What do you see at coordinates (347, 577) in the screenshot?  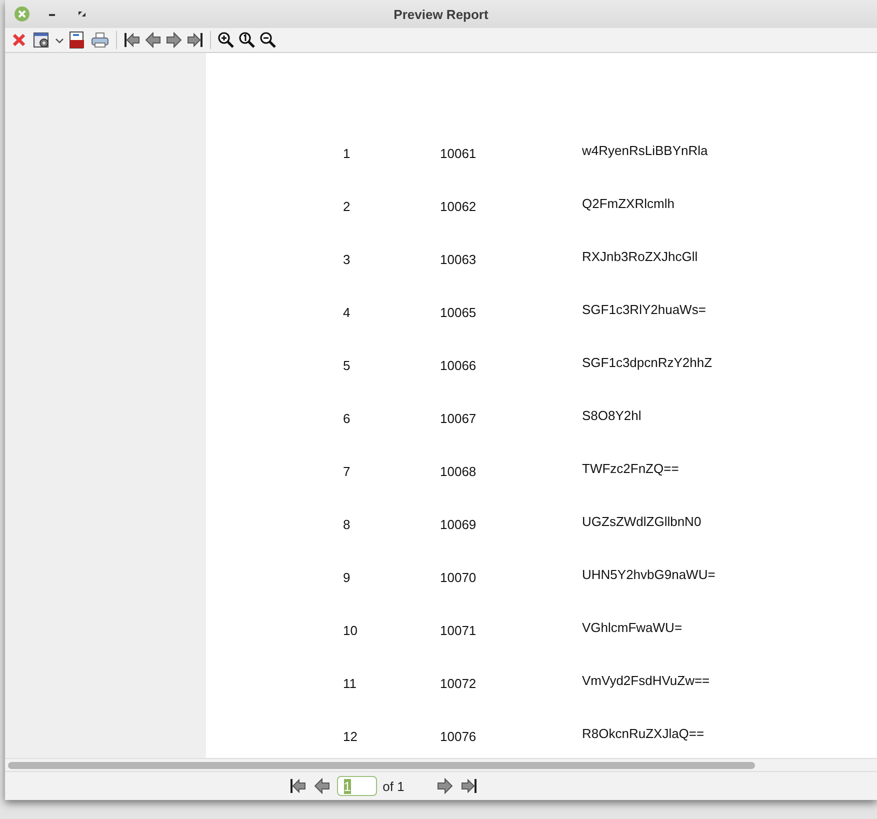 I see `row-number: 9` at bounding box center [347, 577].